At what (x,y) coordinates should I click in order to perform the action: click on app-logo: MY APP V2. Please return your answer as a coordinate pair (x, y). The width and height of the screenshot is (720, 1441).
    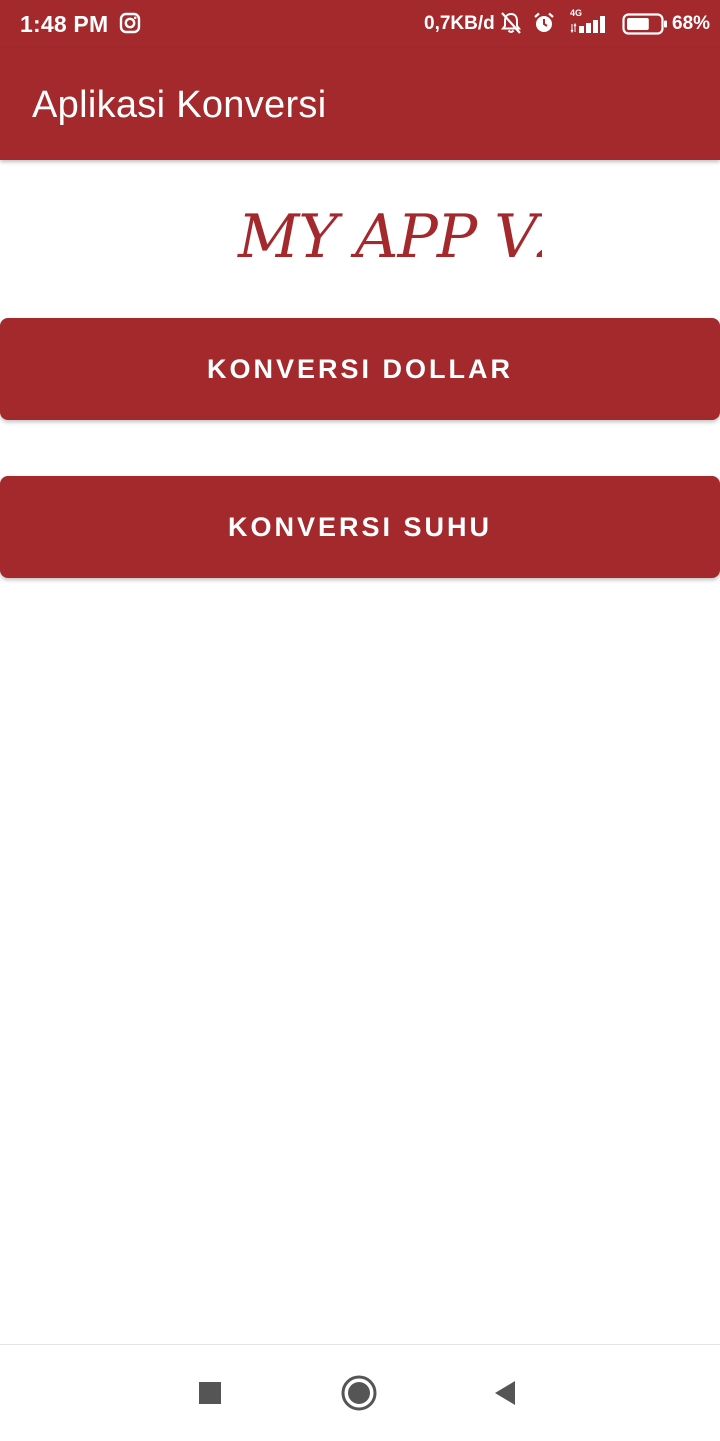
    Looking at the image, I should click on (387, 238).